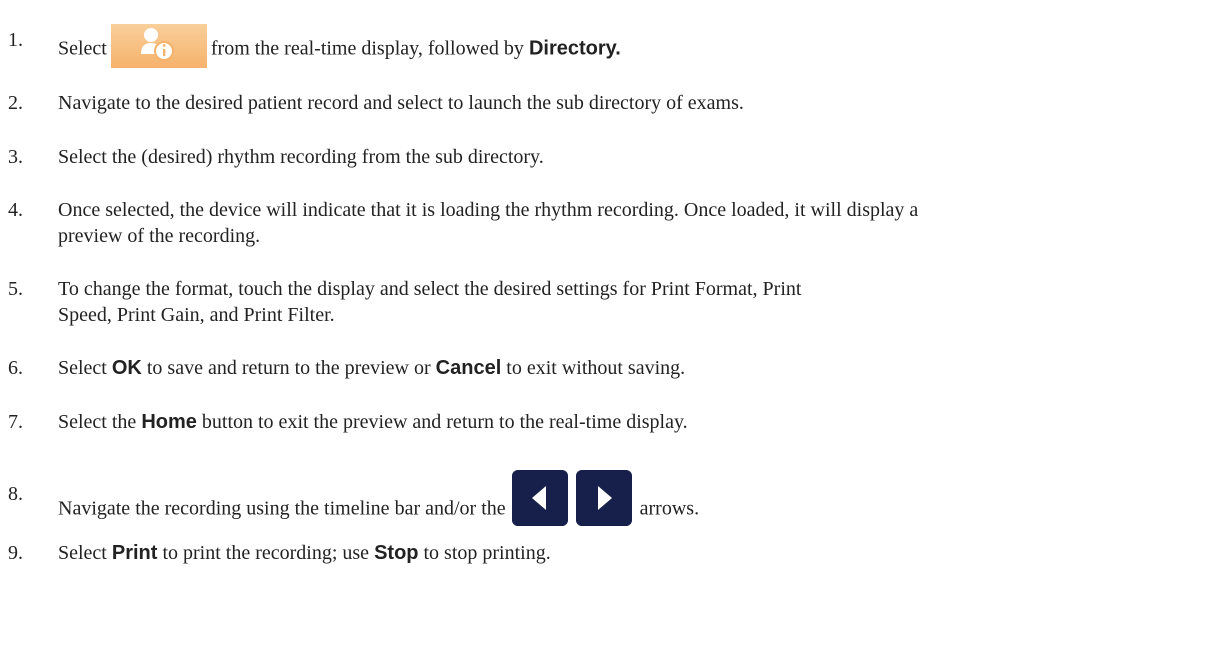 This screenshot has height=663, width=1210. Describe the element at coordinates (468, 368) in the screenshot. I see `keyword-cancel: Cancel` at that location.